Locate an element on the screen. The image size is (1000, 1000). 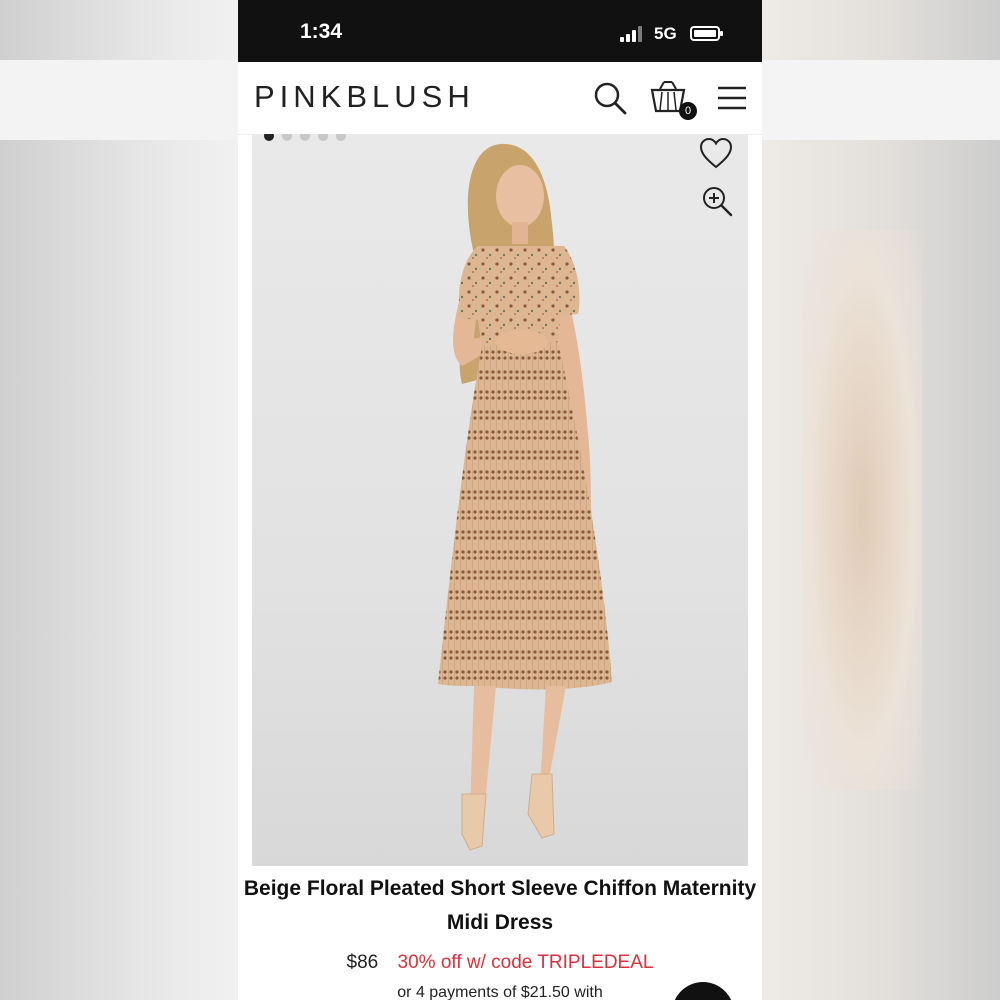
menu-button is located at coordinates (732, 98).